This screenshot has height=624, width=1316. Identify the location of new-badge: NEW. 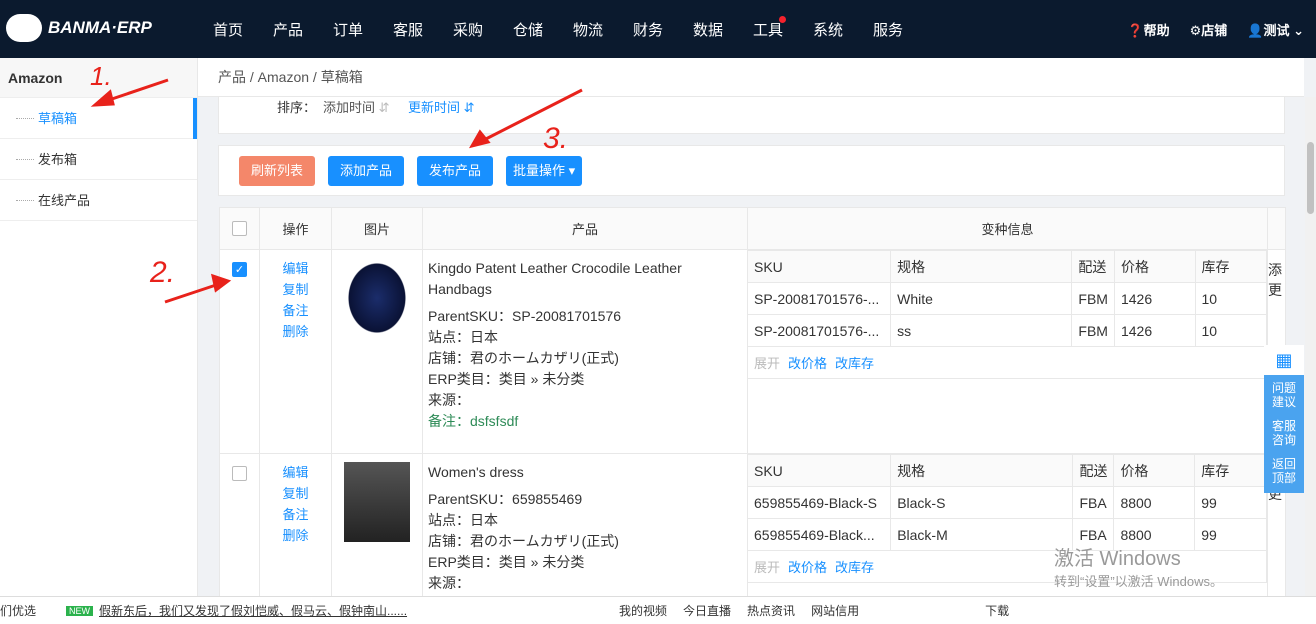
(80, 610).